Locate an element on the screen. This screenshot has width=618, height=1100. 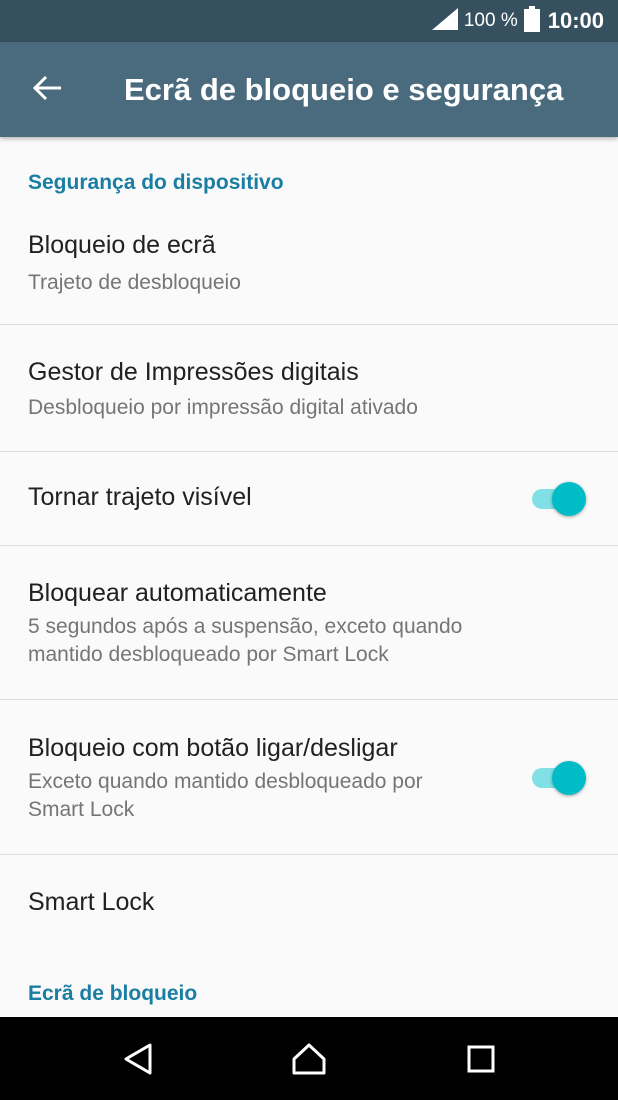
power-button-lock-toggle is located at coordinates (559, 777).